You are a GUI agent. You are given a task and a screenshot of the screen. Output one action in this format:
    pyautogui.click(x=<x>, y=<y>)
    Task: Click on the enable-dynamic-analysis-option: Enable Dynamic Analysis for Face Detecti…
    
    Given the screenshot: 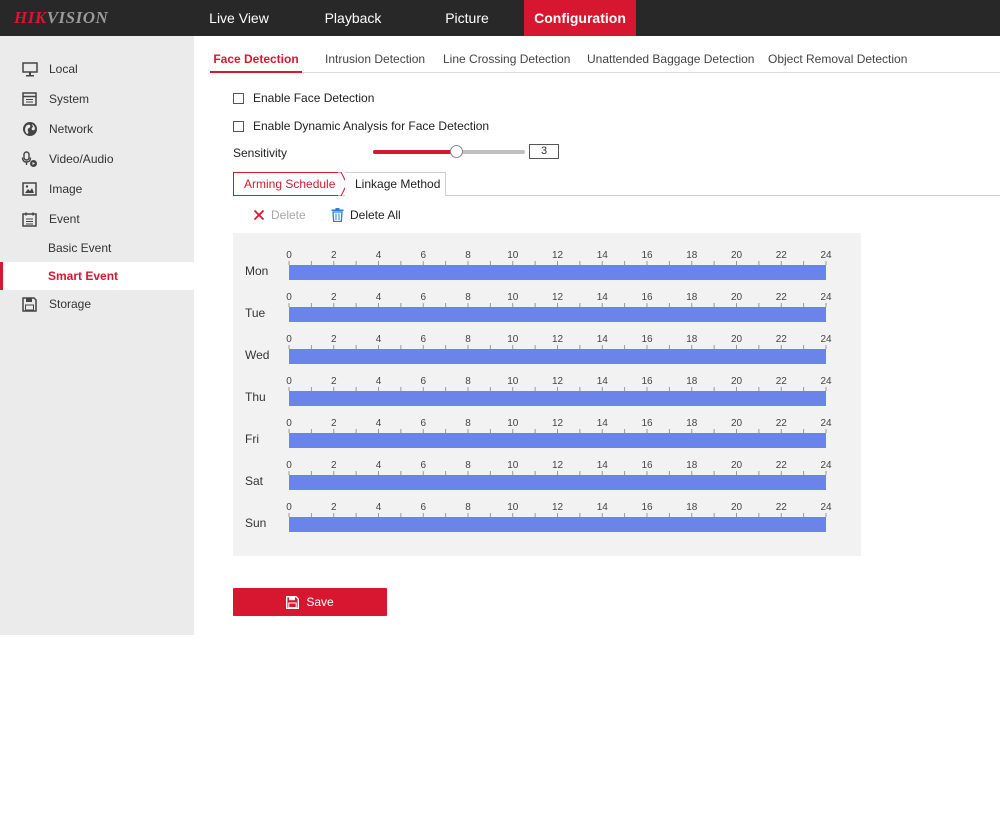 What is the action you would take?
    pyautogui.click(x=361, y=126)
    